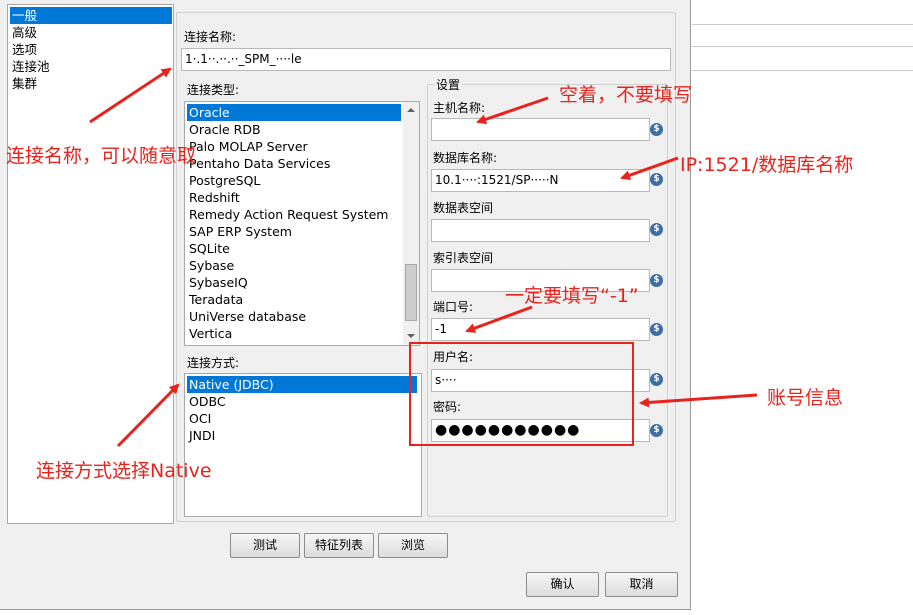 The width and height of the screenshot is (913, 615). Describe the element at coordinates (463, 258) in the screenshot. I see `index-tablespace-label: 索引表空间` at that location.